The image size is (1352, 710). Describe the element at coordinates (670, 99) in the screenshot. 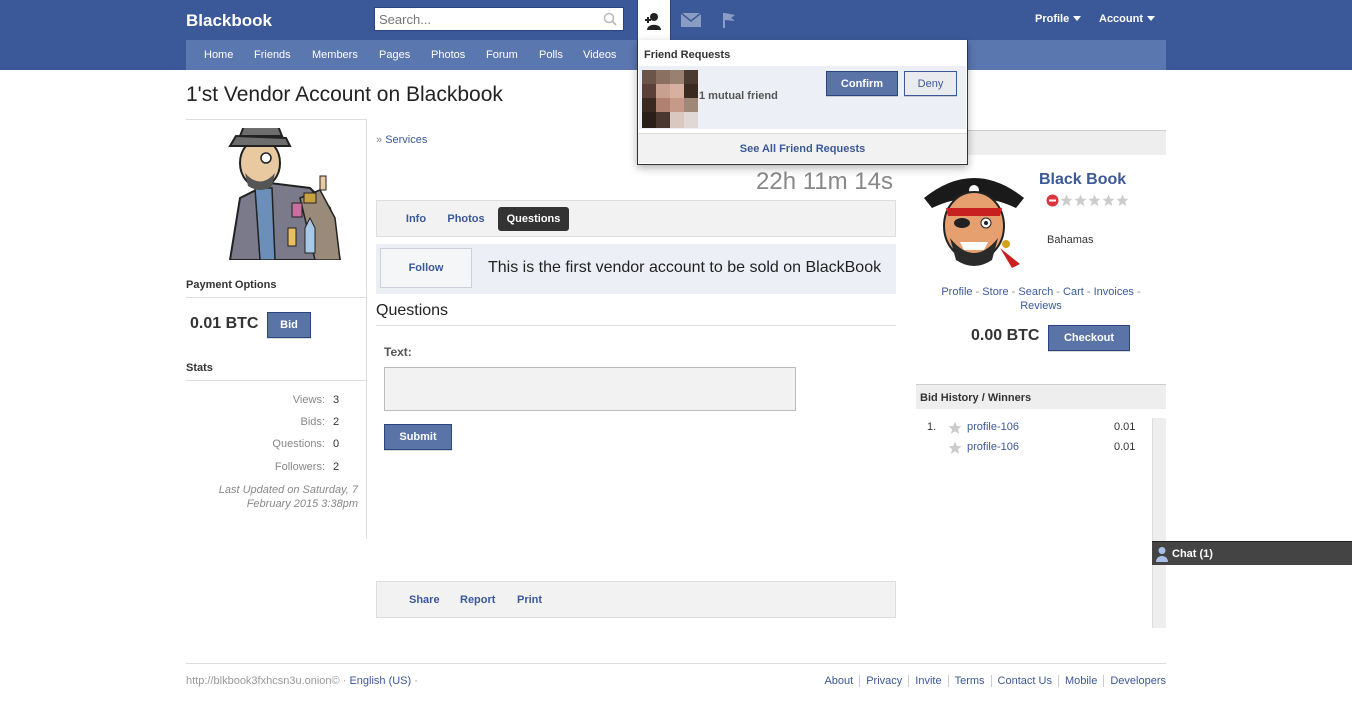

I see `requester-avatar` at that location.